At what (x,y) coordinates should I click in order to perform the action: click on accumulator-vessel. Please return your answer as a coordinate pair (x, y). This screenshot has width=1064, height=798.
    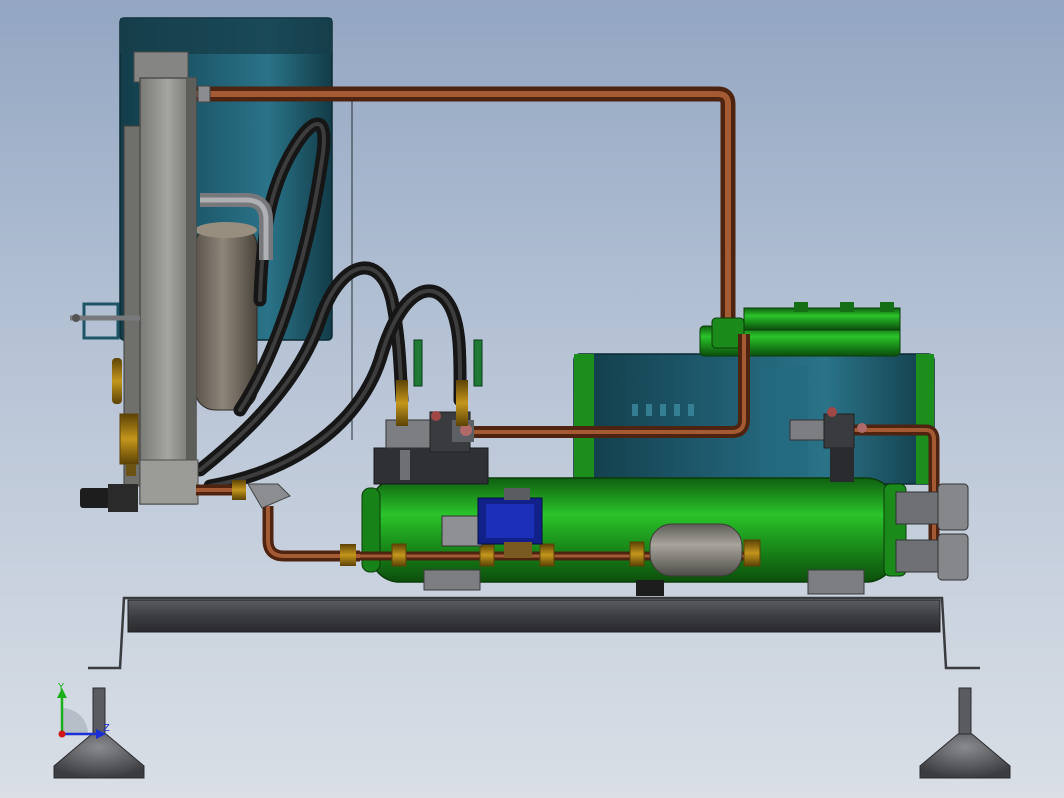
    Looking at the image, I should click on (226, 316).